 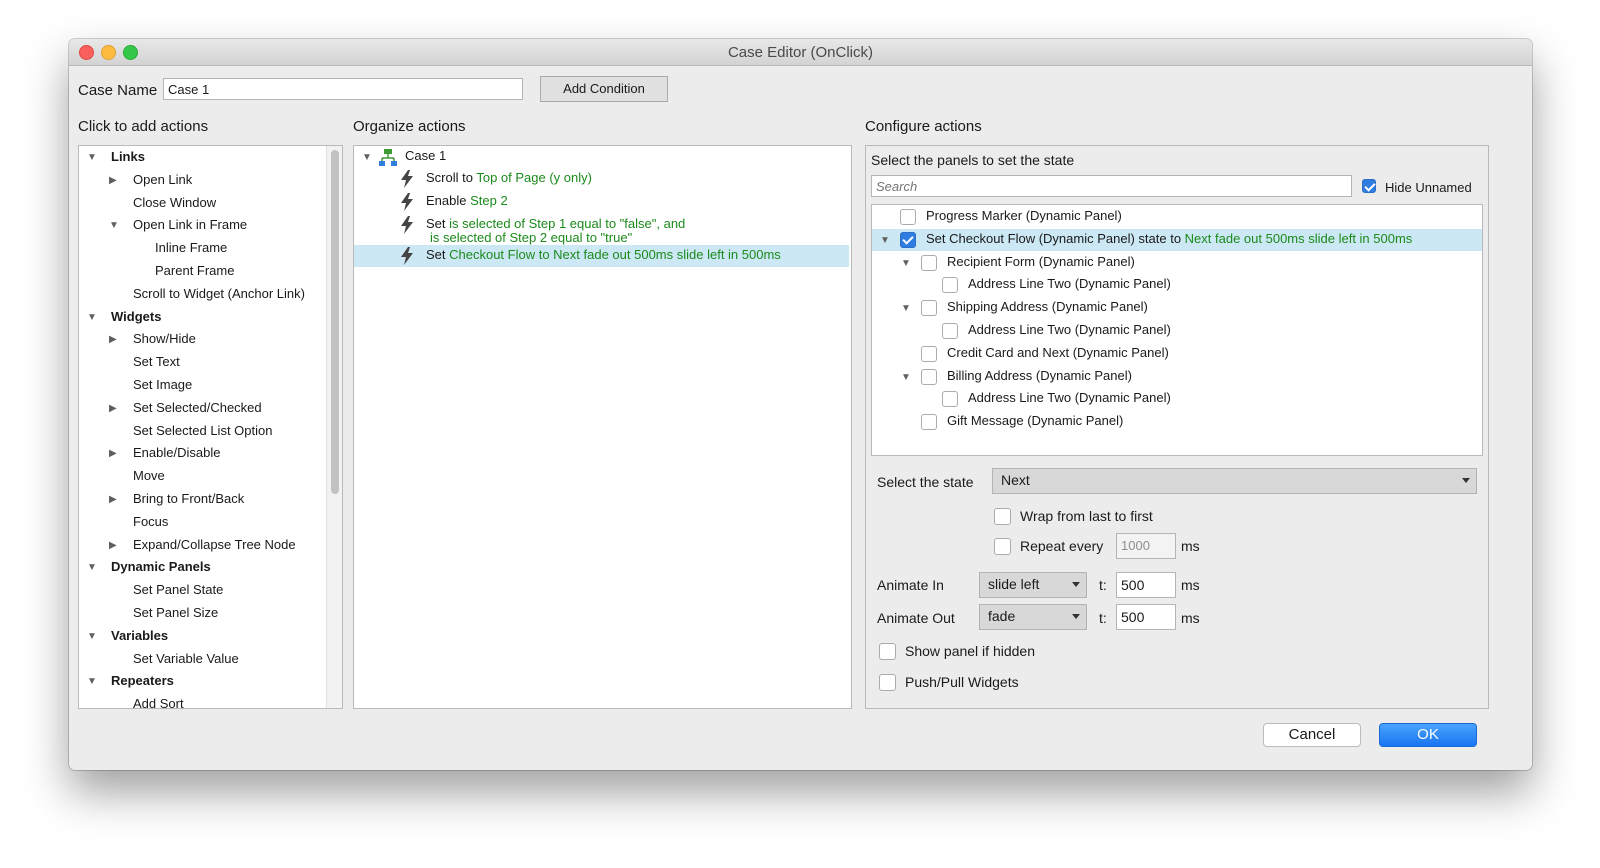 I want to click on action-item: Show/Hide, so click(x=164, y=339).